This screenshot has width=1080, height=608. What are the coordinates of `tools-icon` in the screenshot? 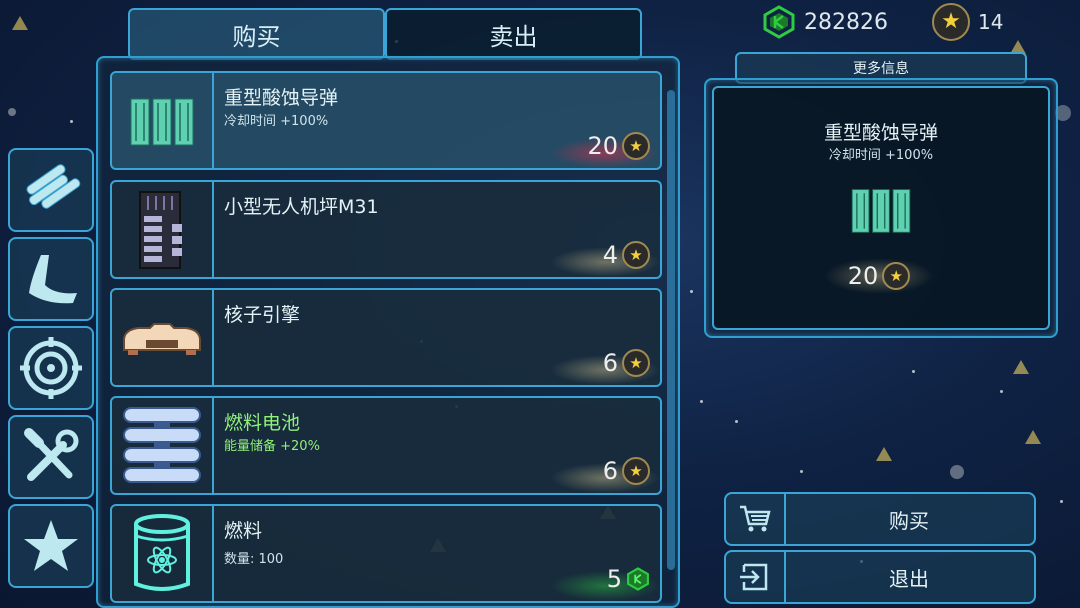 It's located at (51, 454).